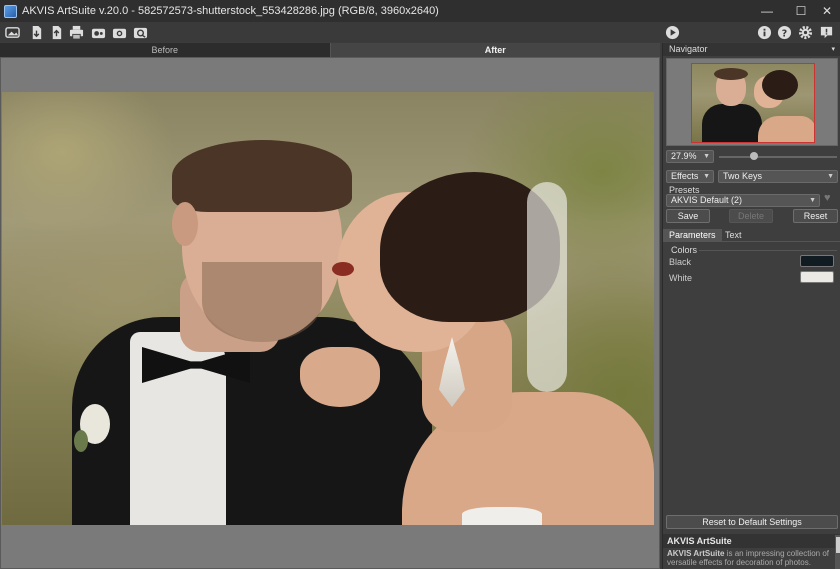  I want to click on reset-preset-button: Reset, so click(815, 216).